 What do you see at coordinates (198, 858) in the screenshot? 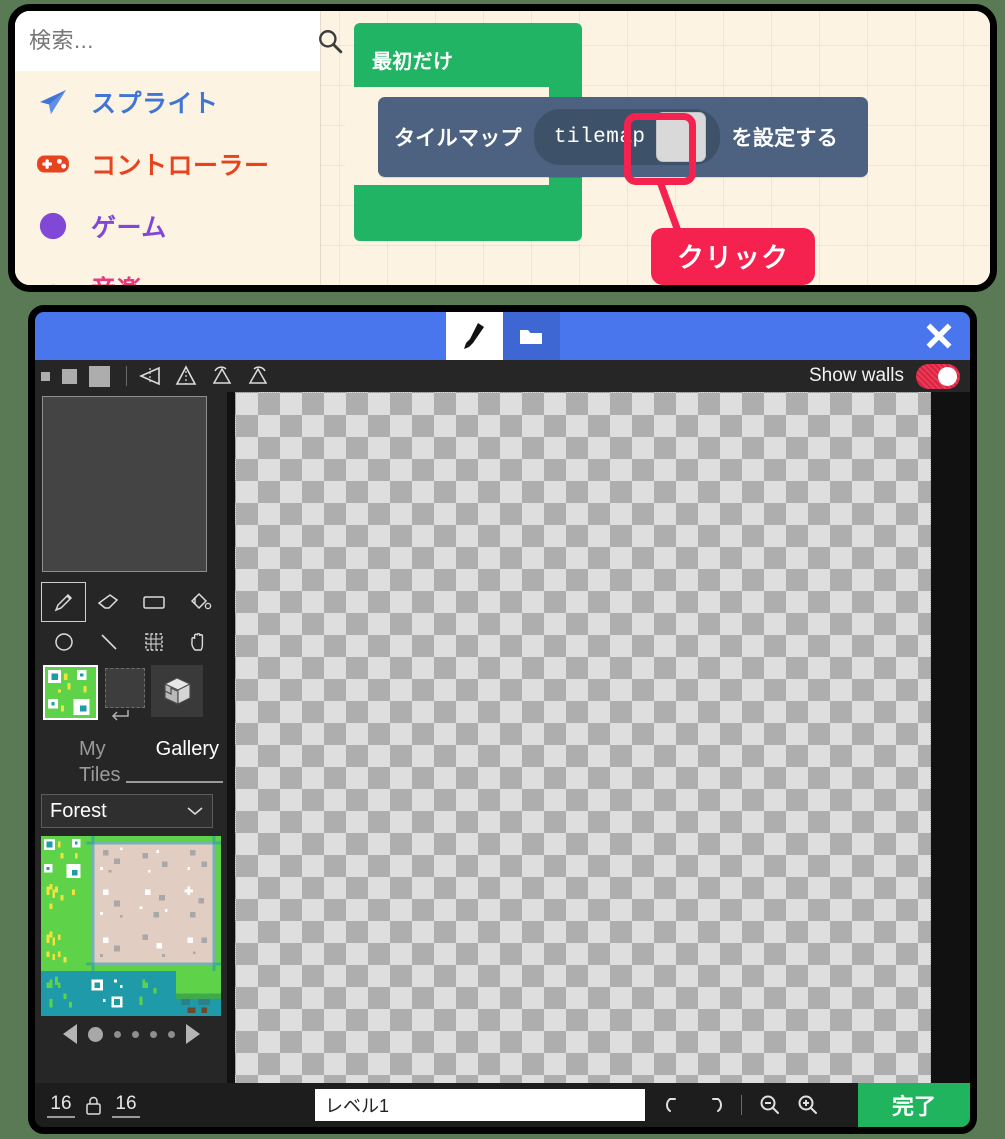
I see `tile-sand-edge-tr` at bounding box center [198, 858].